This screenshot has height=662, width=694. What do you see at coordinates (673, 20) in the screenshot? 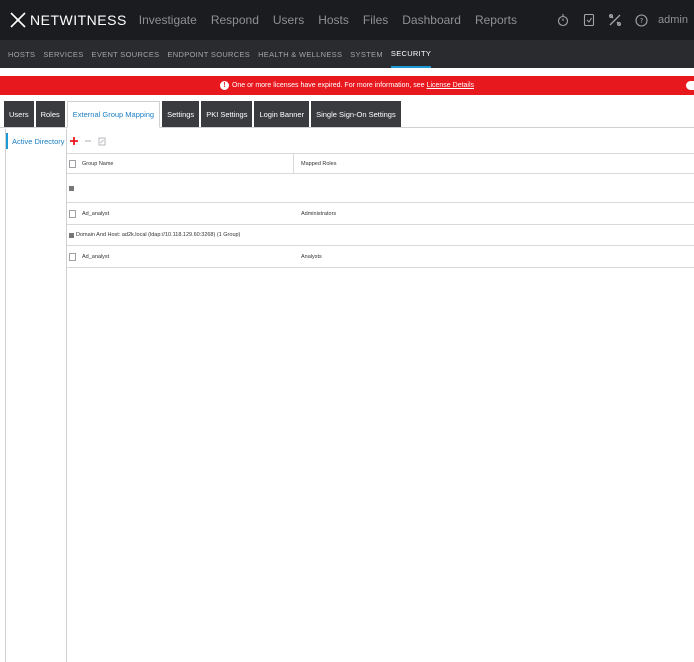
I see `user-menu: admin` at bounding box center [673, 20].